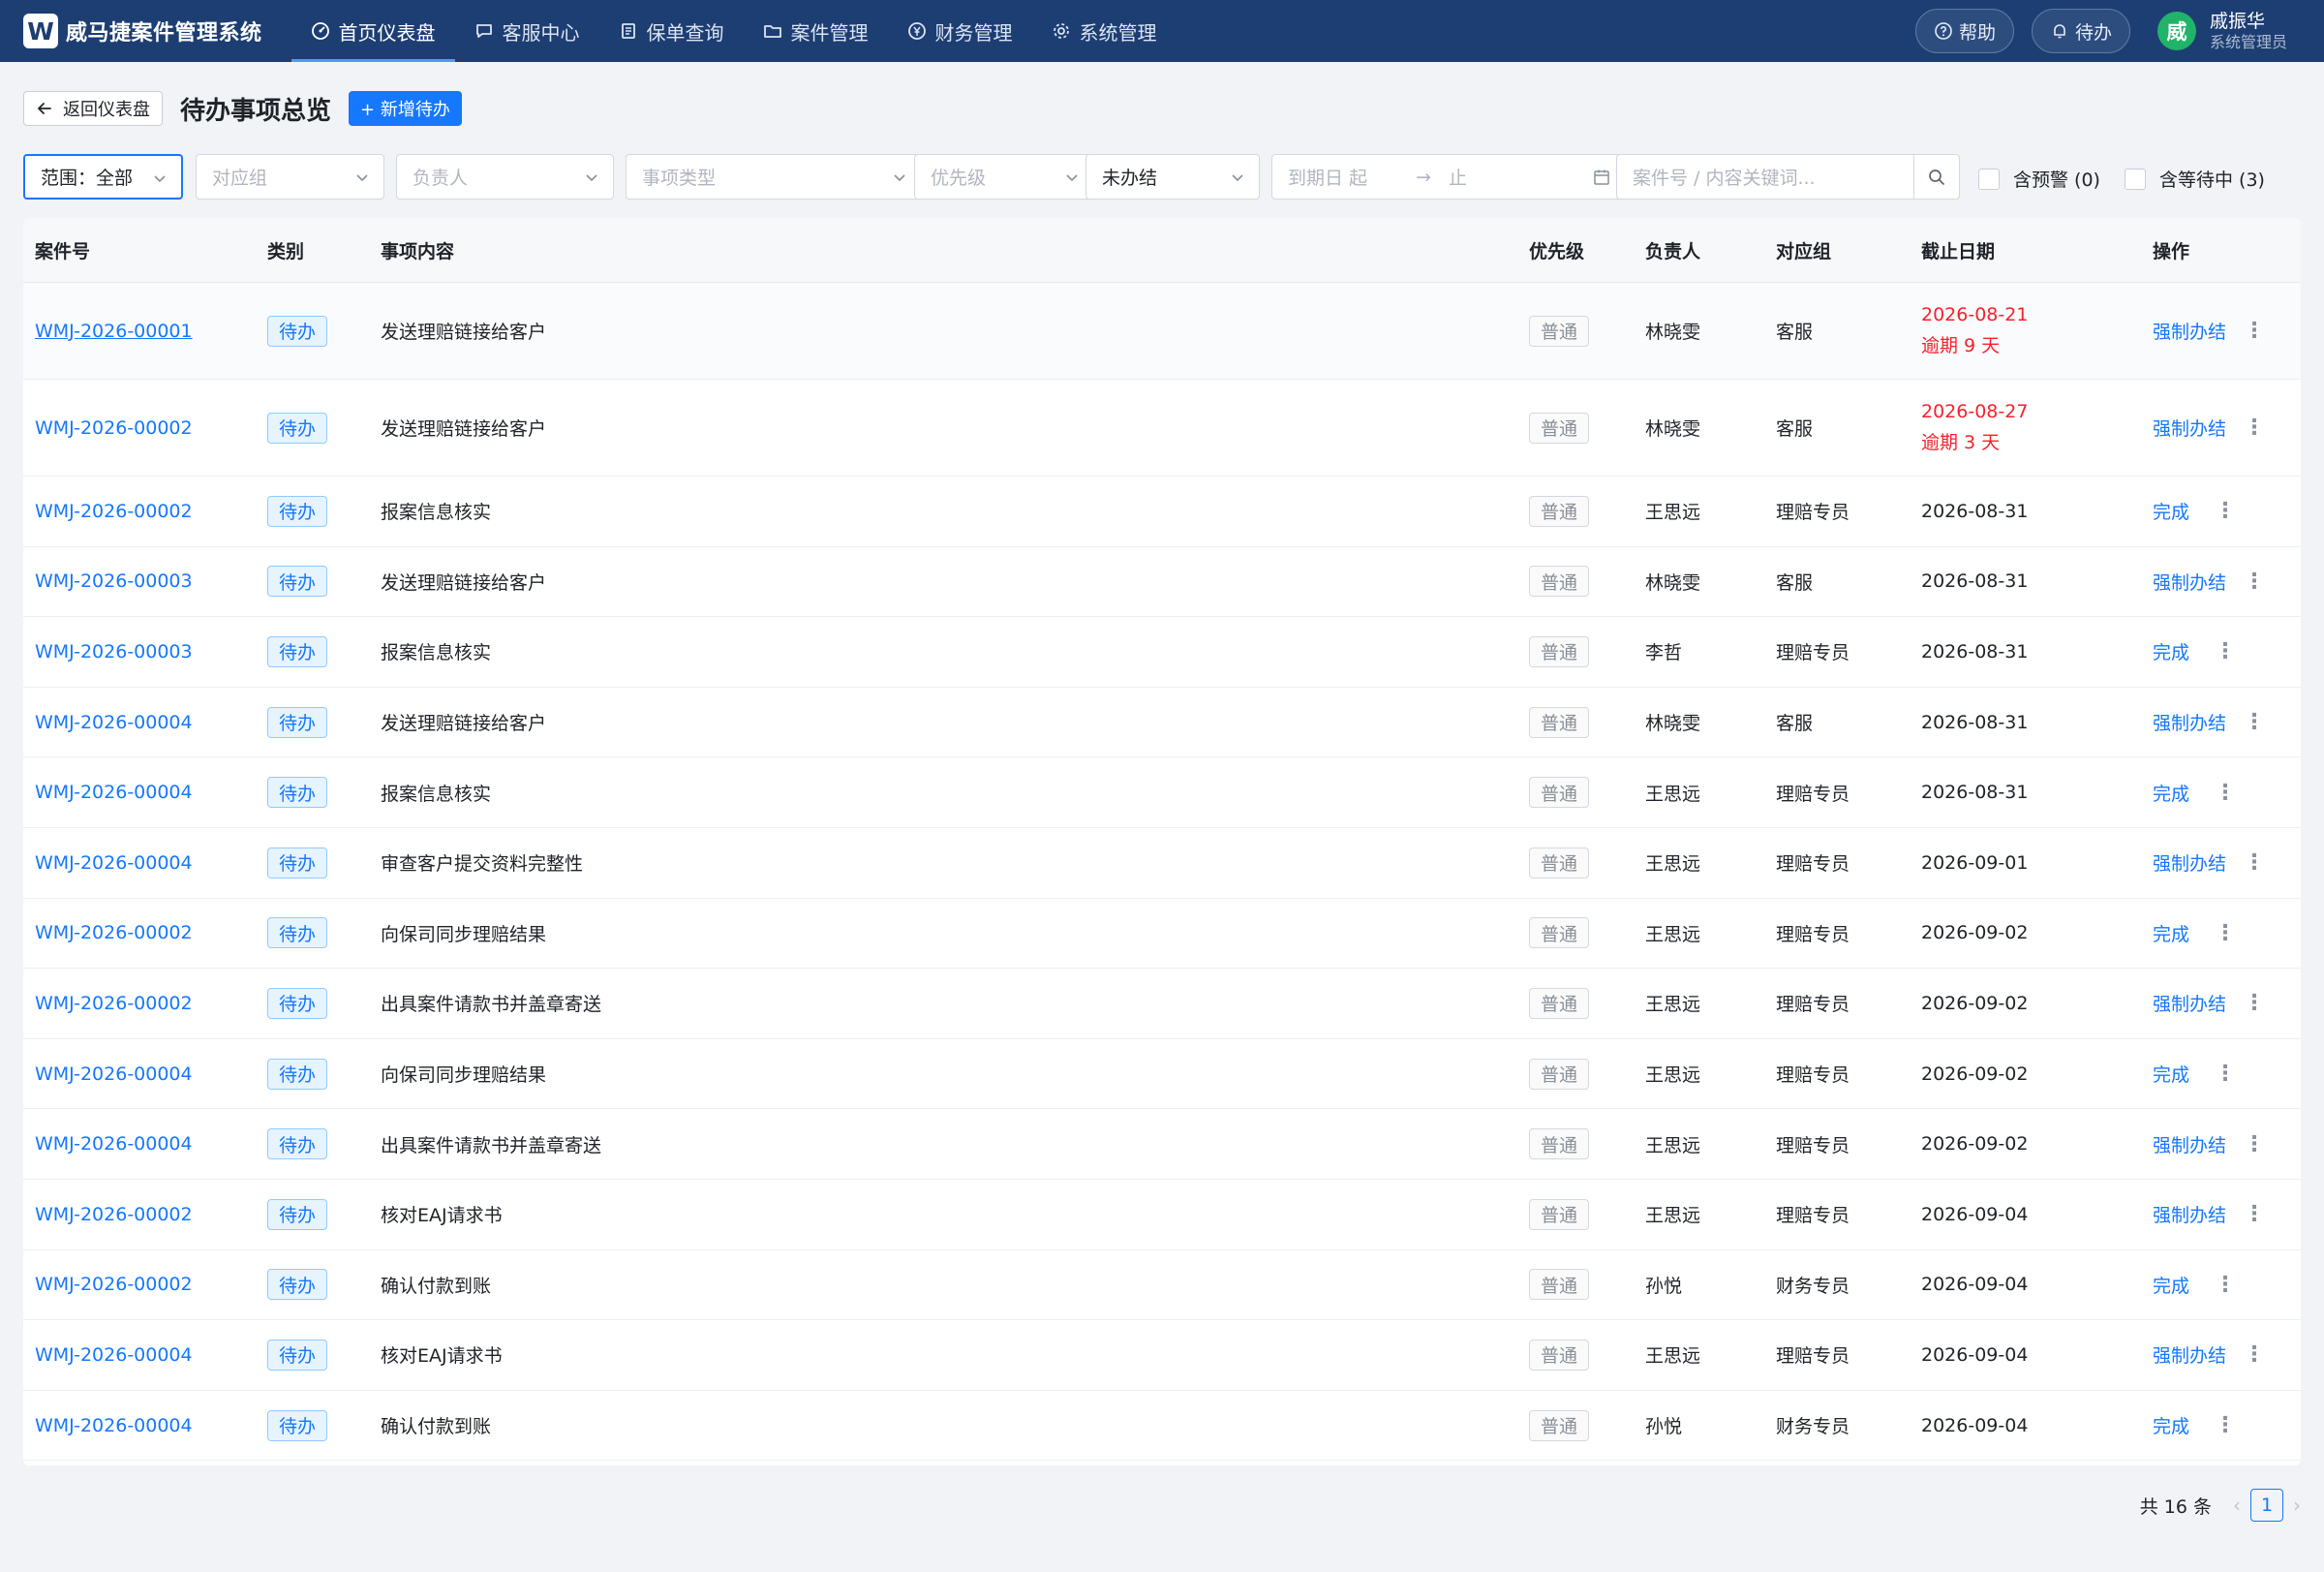 Image resolution: width=2324 pixels, height=1572 pixels. I want to click on scope-select: 范围：全部, so click(103, 177).